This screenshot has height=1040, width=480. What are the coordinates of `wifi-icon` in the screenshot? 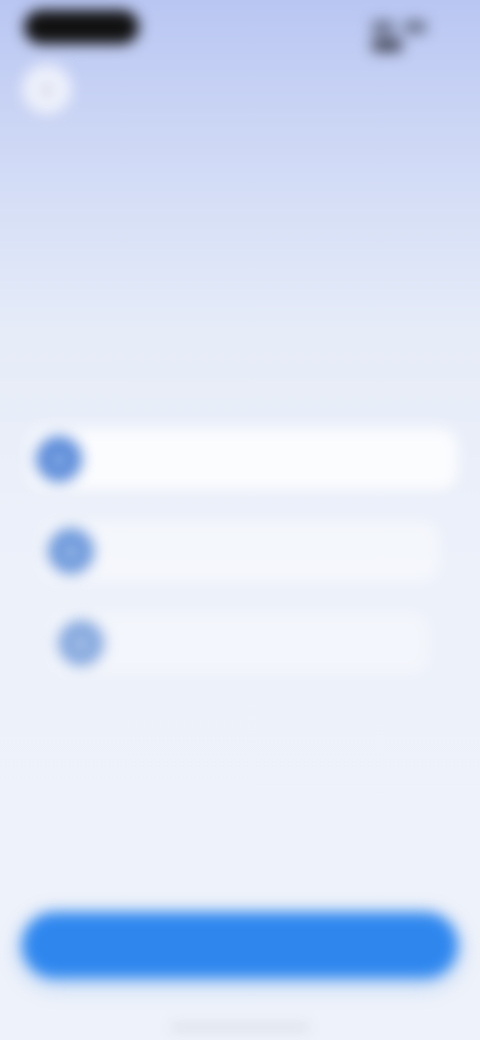 It's located at (415, 27).